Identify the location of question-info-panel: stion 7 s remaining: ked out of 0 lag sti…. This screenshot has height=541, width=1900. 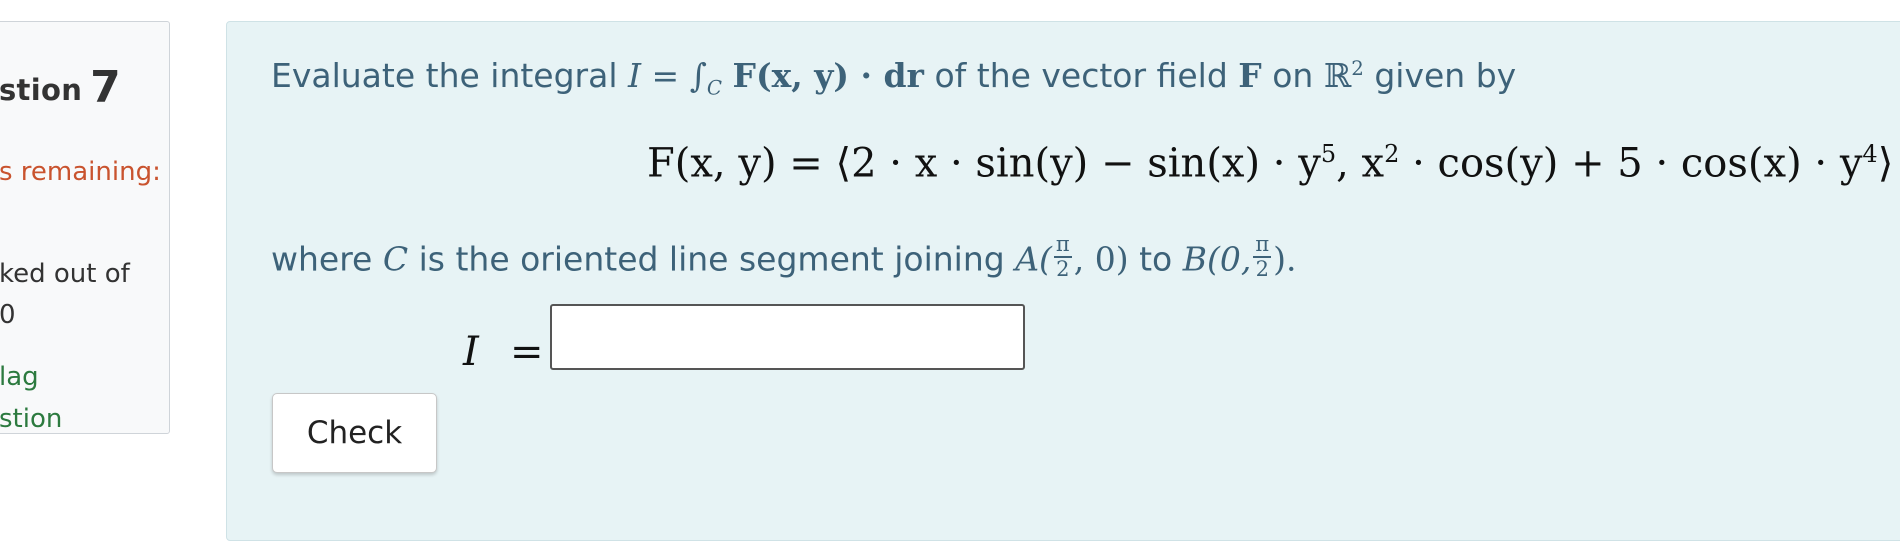
(85, 227).